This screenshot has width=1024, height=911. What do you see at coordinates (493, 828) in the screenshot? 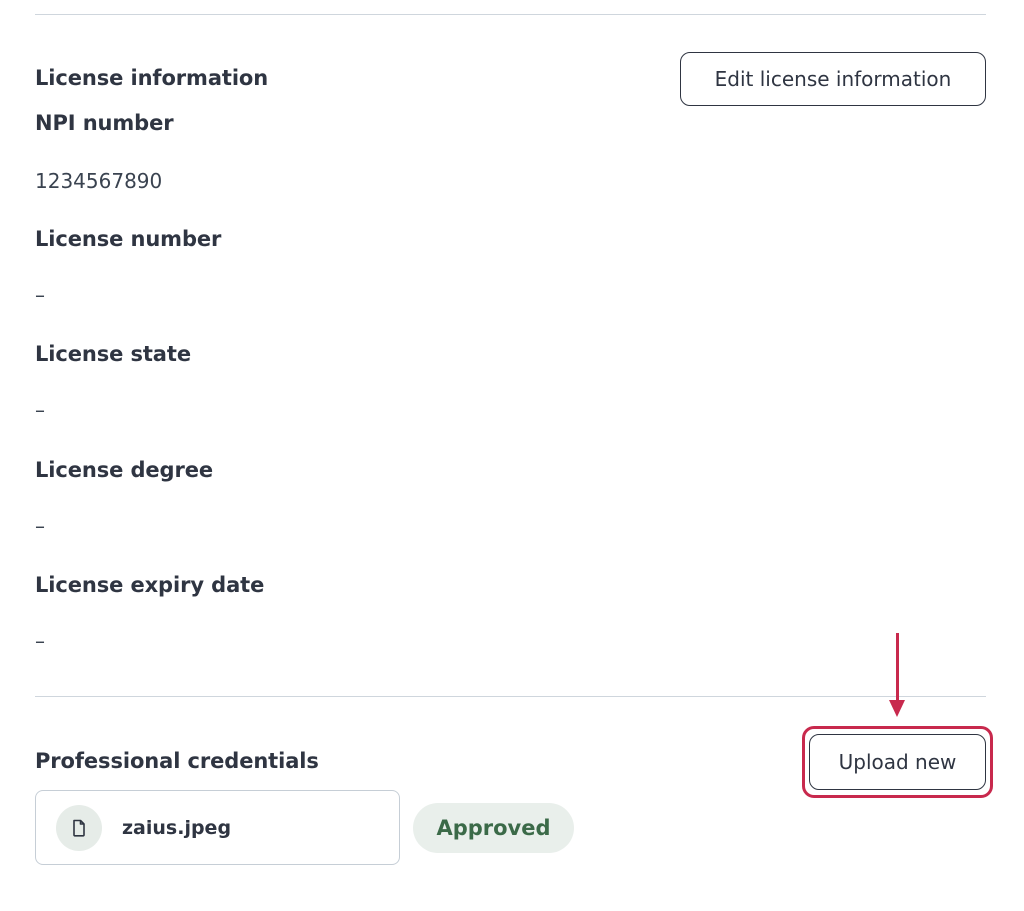
I see `approved-status-badge: Approved` at bounding box center [493, 828].